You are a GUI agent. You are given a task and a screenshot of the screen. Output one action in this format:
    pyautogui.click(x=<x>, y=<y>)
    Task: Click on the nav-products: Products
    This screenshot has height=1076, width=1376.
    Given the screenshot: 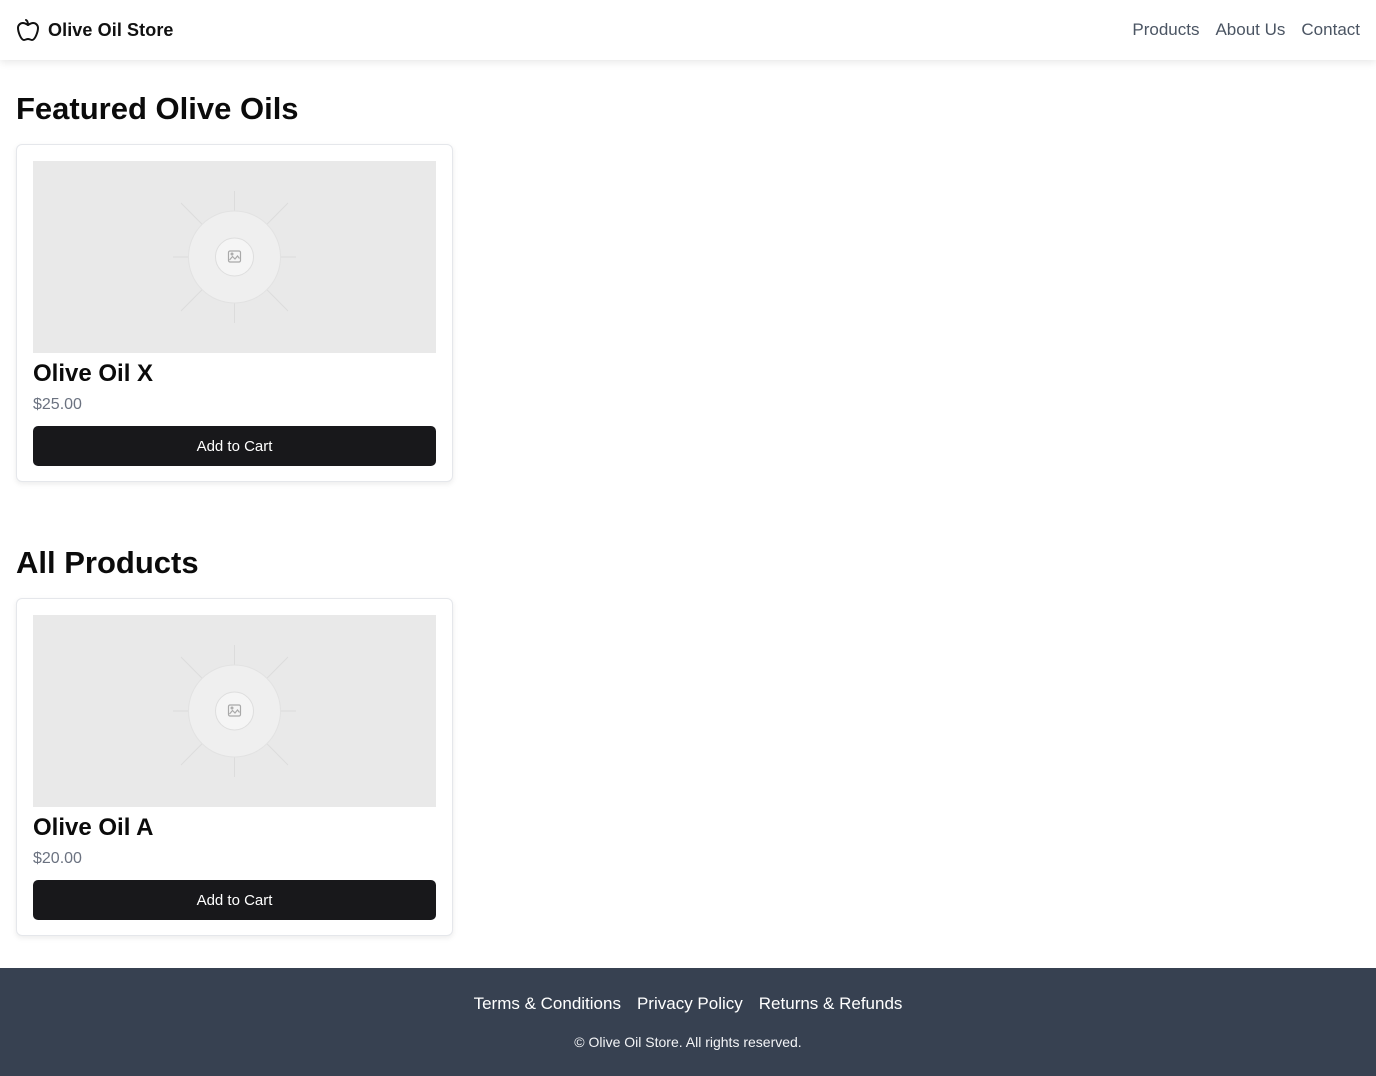 What is the action you would take?
    pyautogui.click(x=1165, y=30)
    